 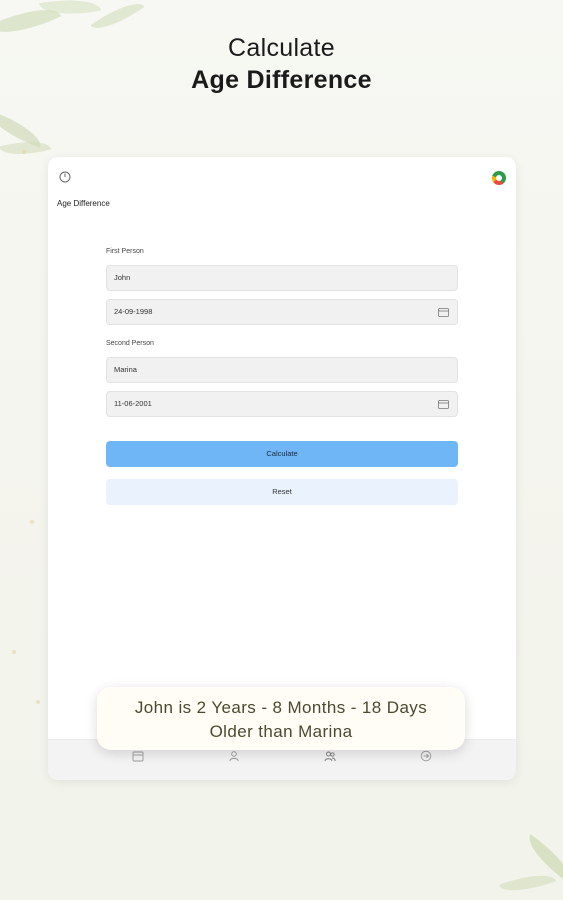 What do you see at coordinates (330, 756) in the screenshot?
I see `people-icon` at bounding box center [330, 756].